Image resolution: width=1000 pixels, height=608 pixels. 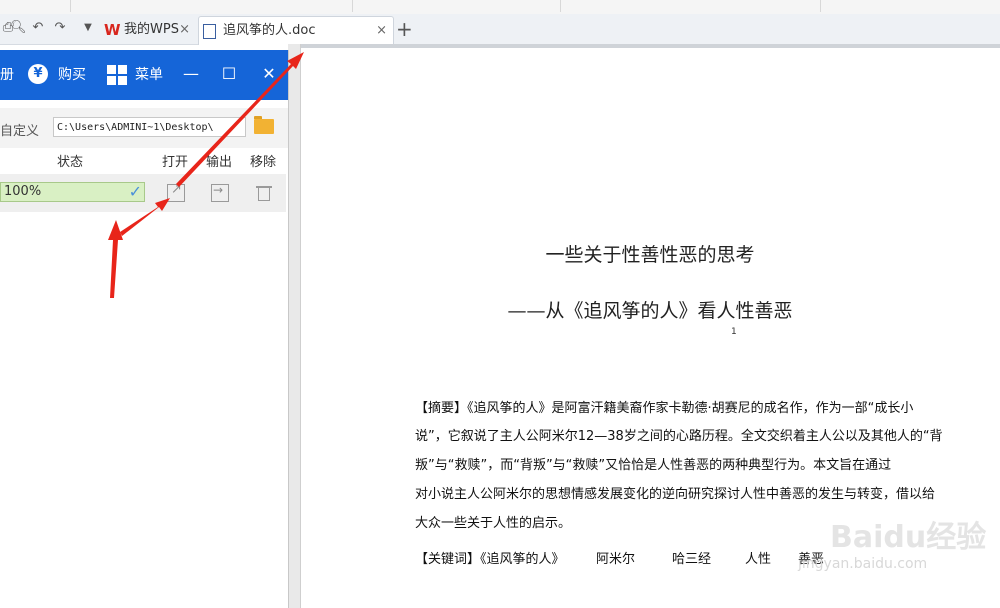 What do you see at coordinates (18, 28) in the screenshot?
I see `preview-icon: 🔍︎` at bounding box center [18, 28].